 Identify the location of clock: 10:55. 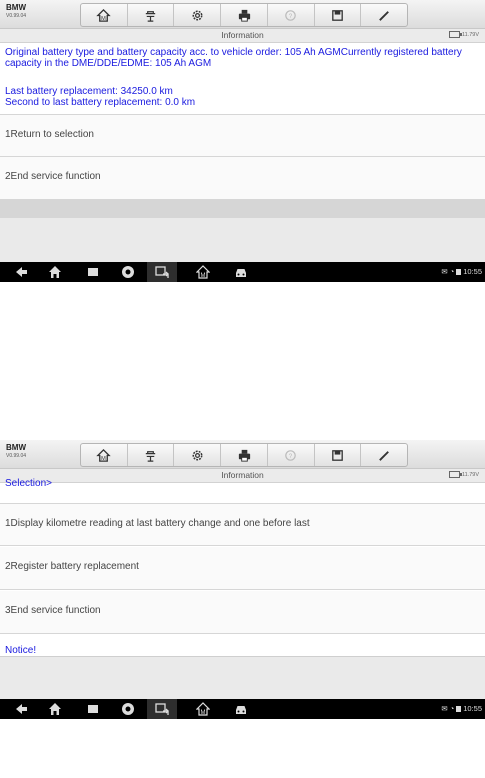
(472, 271).